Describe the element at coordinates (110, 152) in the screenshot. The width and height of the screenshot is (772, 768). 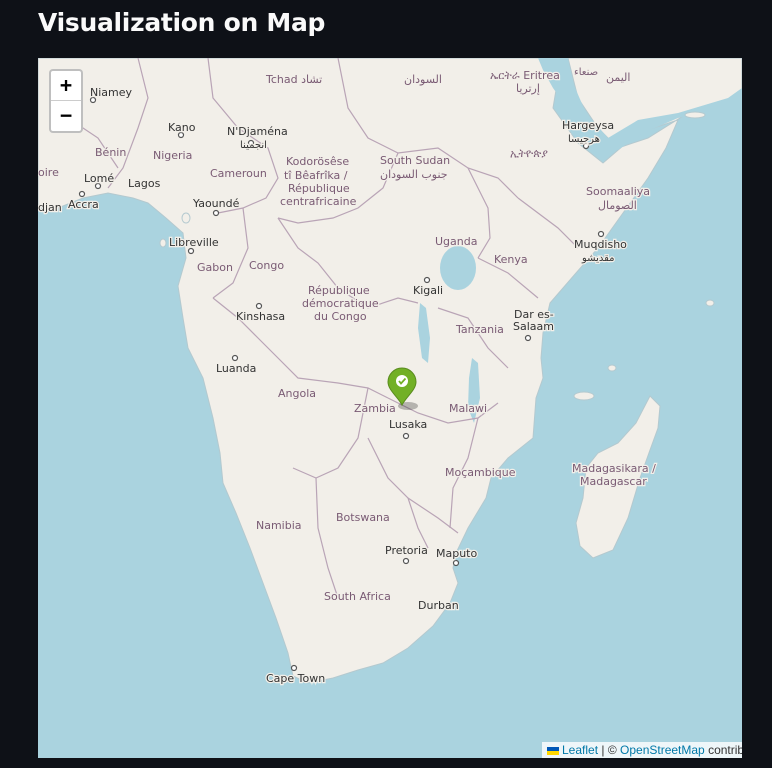
I see `label: Bénin` at that location.